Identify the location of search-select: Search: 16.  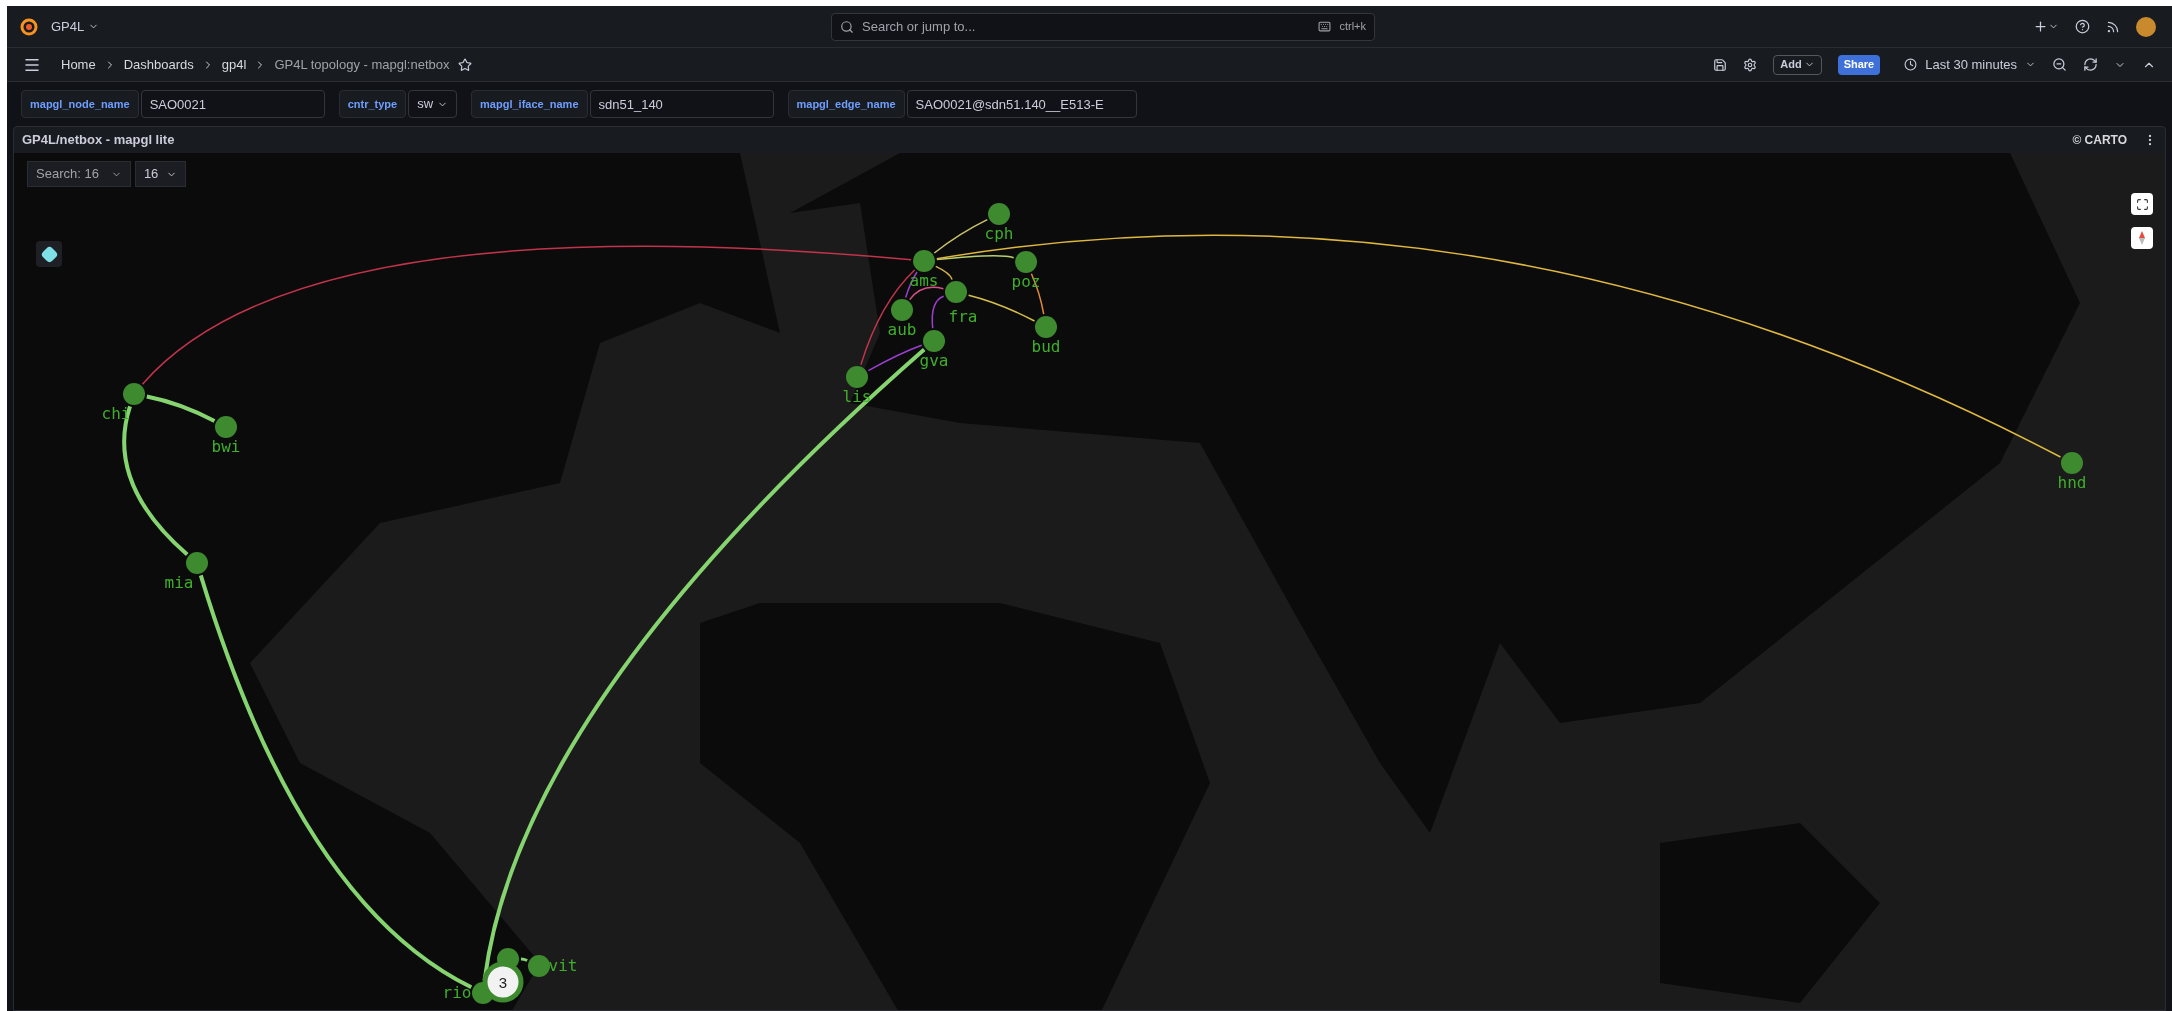
(79, 174).